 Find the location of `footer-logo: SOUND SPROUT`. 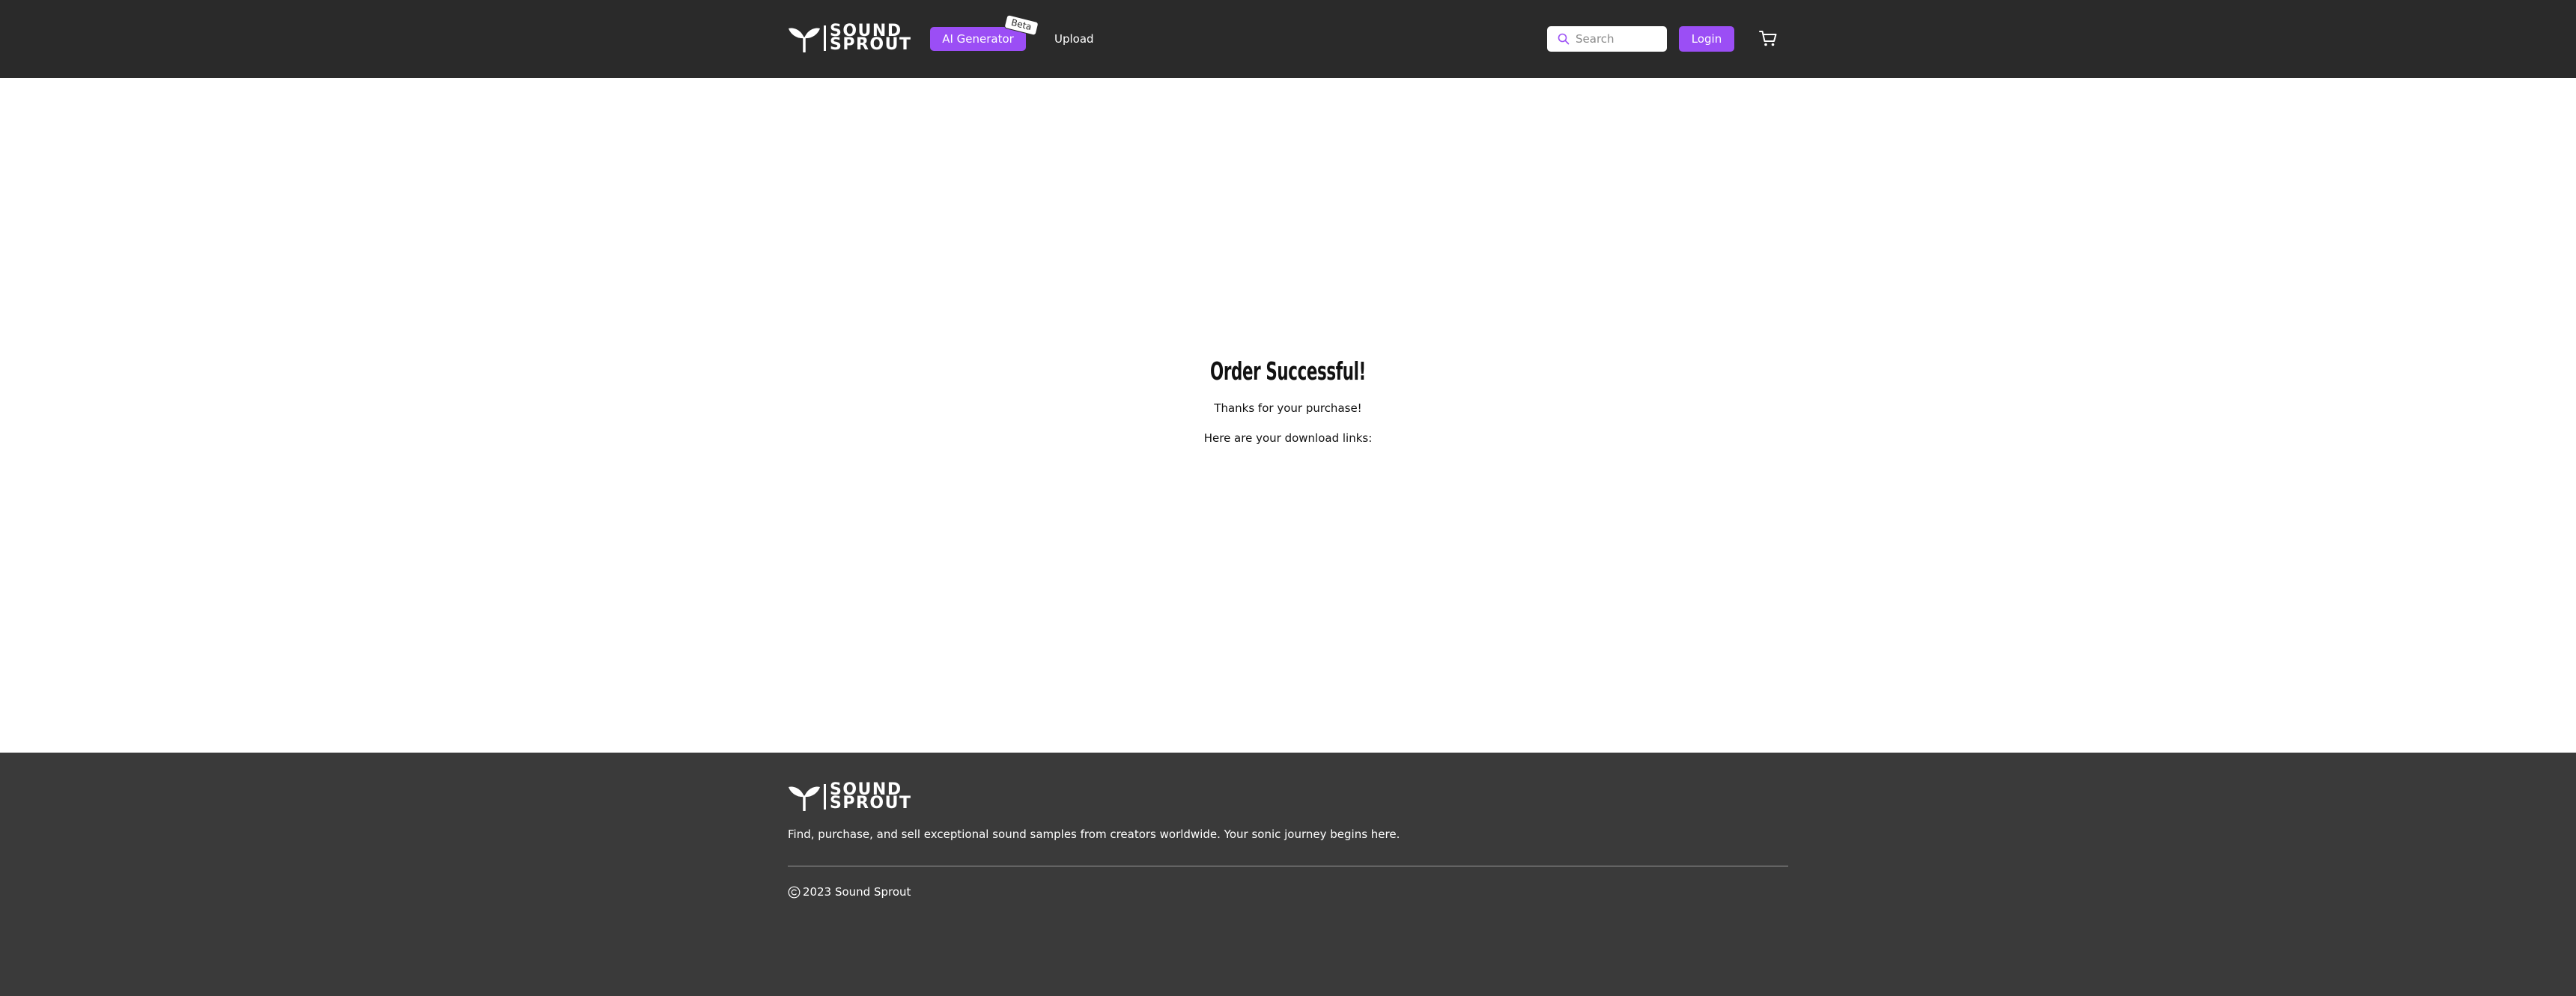

footer-logo: SOUND SPROUT is located at coordinates (850, 797).